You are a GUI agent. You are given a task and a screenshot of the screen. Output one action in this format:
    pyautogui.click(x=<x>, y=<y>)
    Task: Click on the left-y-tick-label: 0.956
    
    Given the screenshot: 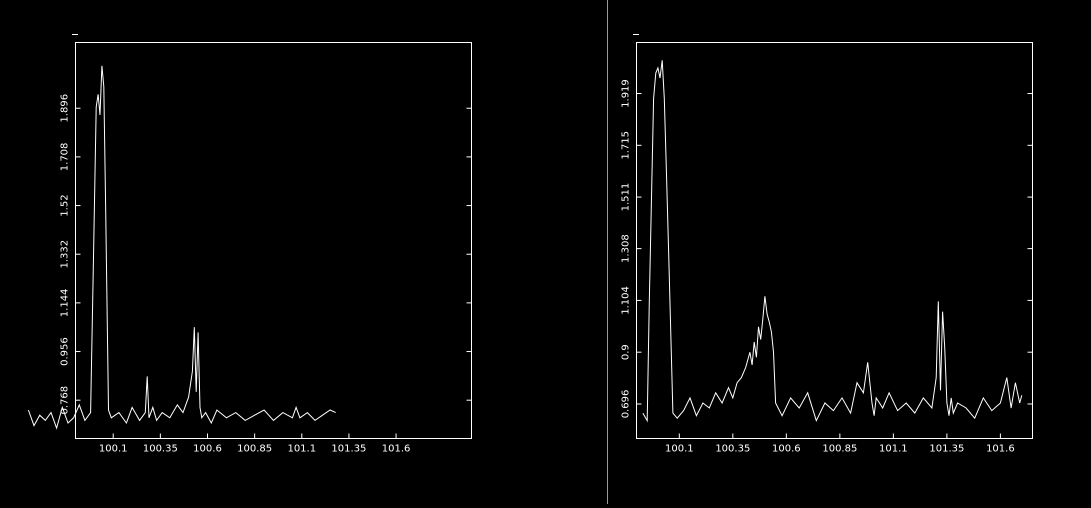 What is the action you would take?
    pyautogui.click(x=65, y=351)
    